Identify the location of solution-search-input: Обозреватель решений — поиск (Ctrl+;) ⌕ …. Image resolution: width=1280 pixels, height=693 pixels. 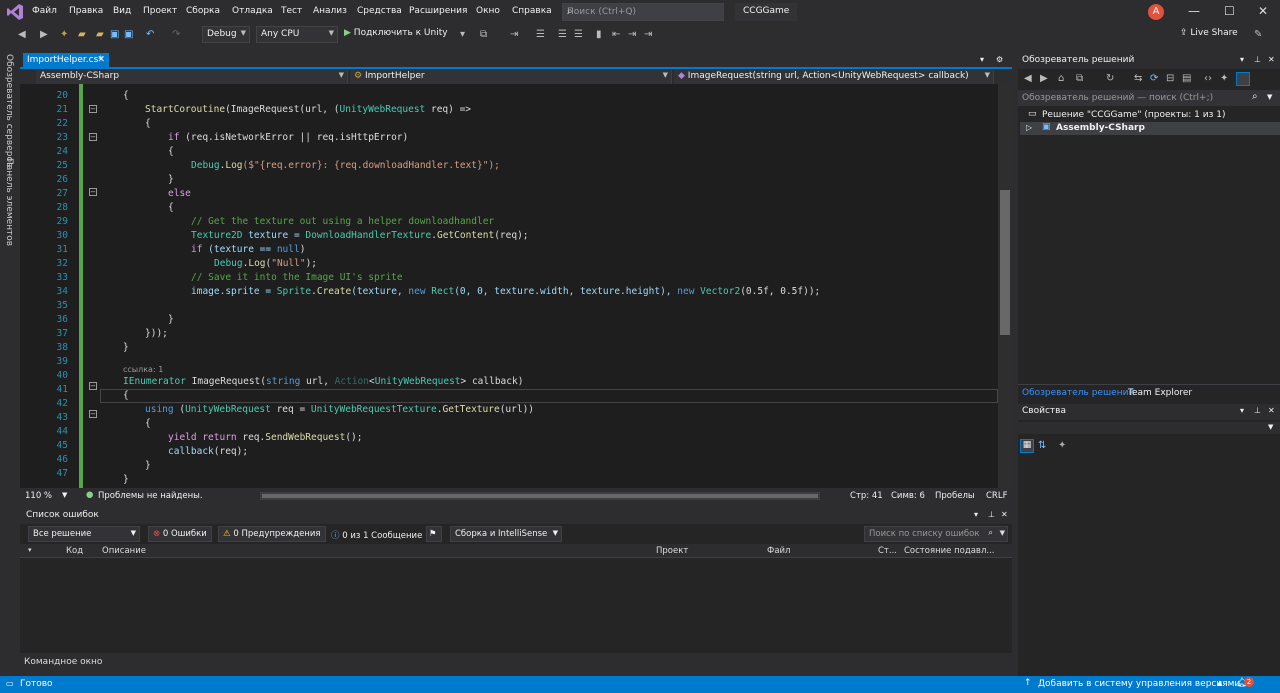
(1149, 98).